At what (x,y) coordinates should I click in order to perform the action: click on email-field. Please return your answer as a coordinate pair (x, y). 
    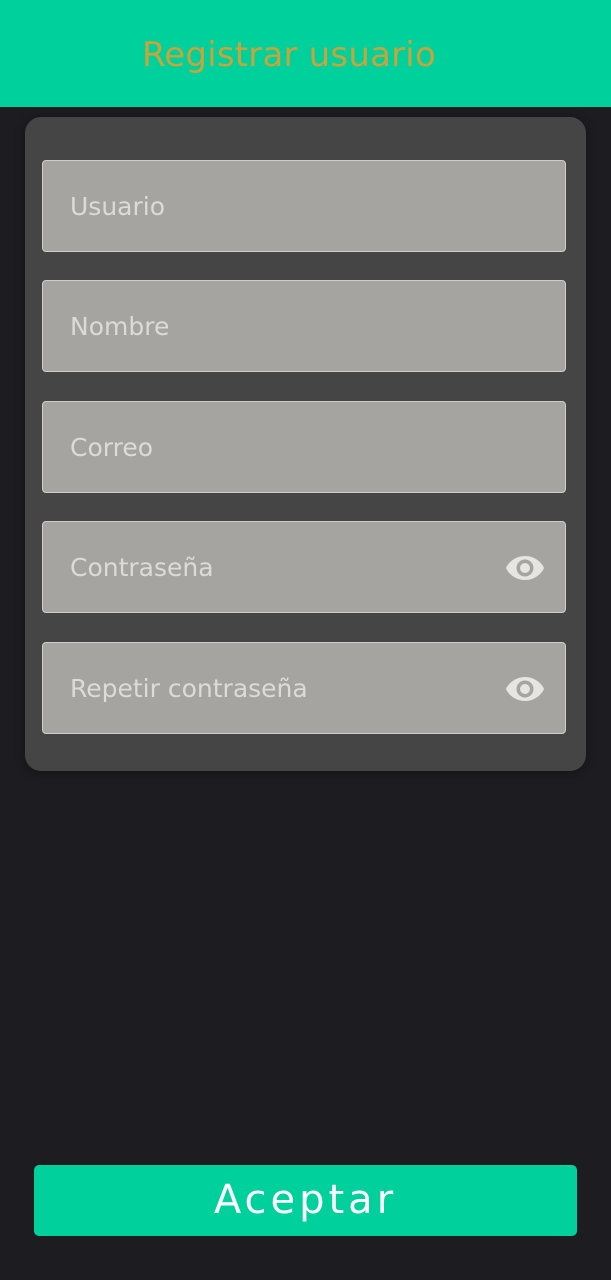
    Looking at the image, I should click on (304, 447).